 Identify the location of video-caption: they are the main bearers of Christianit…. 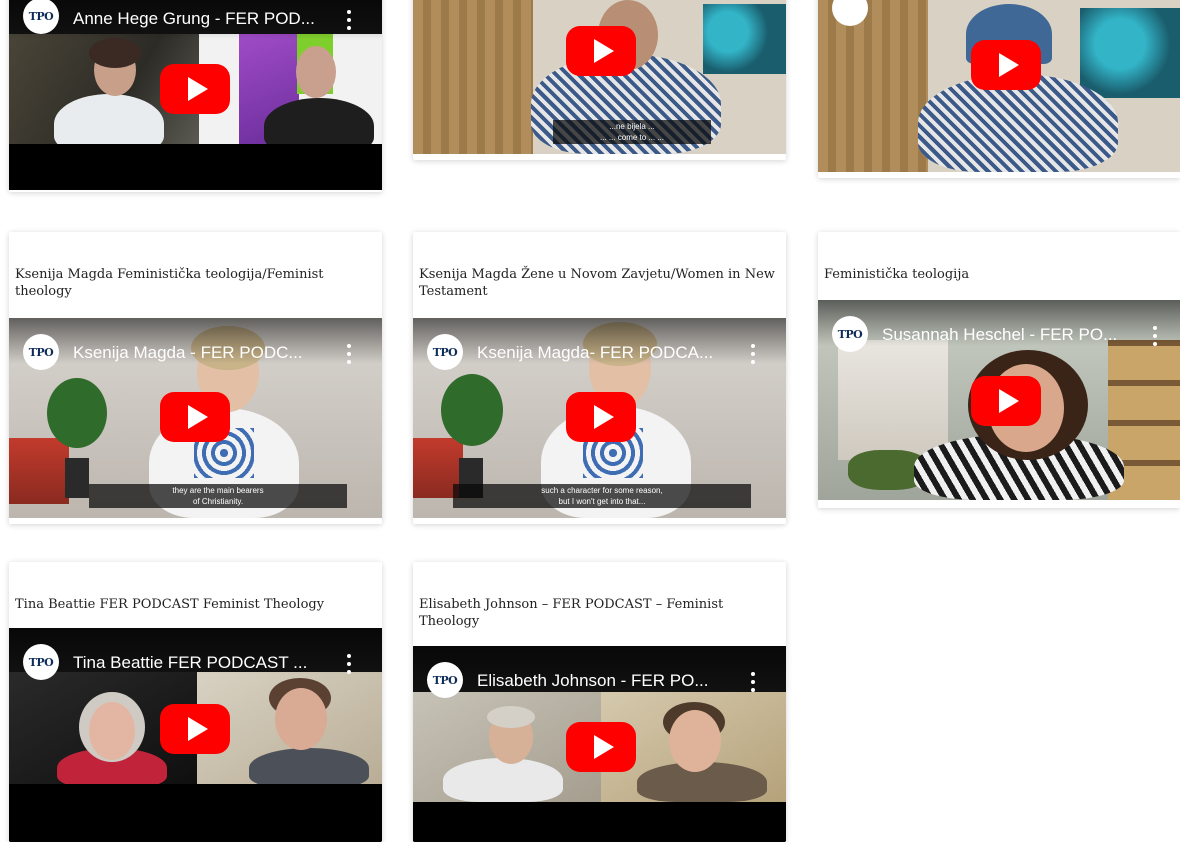
(218, 496).